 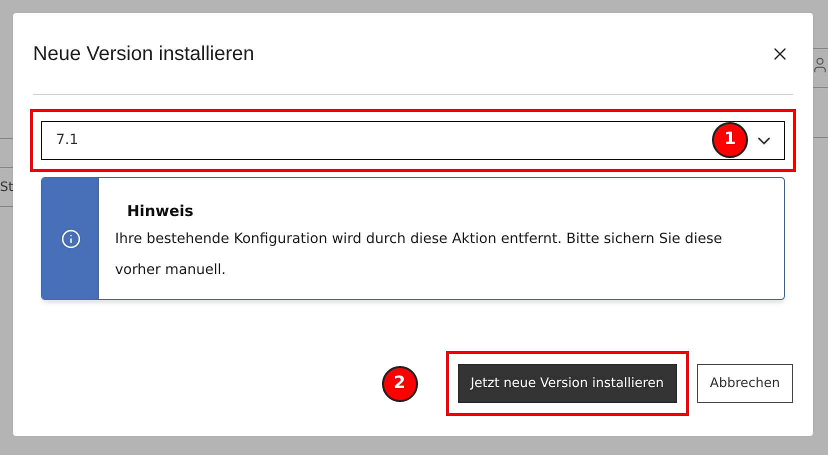 I want to click on cancel-button: Abbrechen, so click(x=744, y=383).